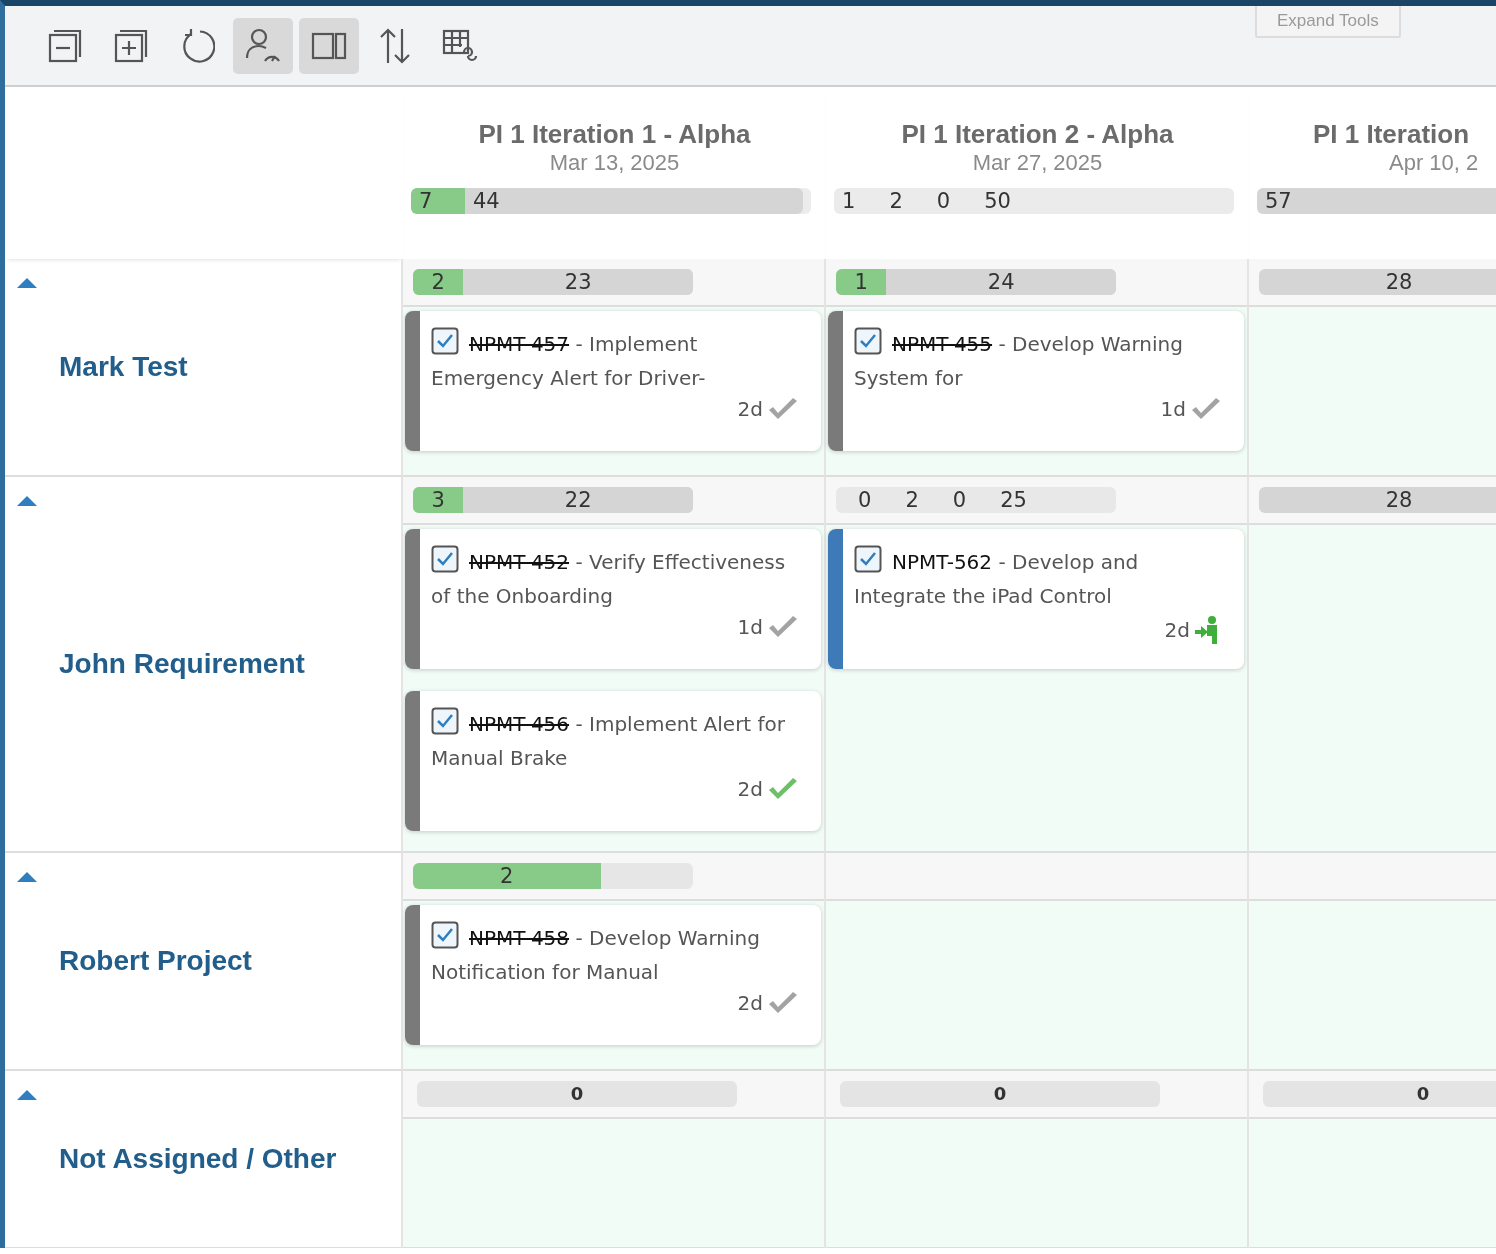  What do you see at coordinates (1013, 500) in the screenshot?
I see `count-label: 25` at bounding box center [1013, 500].